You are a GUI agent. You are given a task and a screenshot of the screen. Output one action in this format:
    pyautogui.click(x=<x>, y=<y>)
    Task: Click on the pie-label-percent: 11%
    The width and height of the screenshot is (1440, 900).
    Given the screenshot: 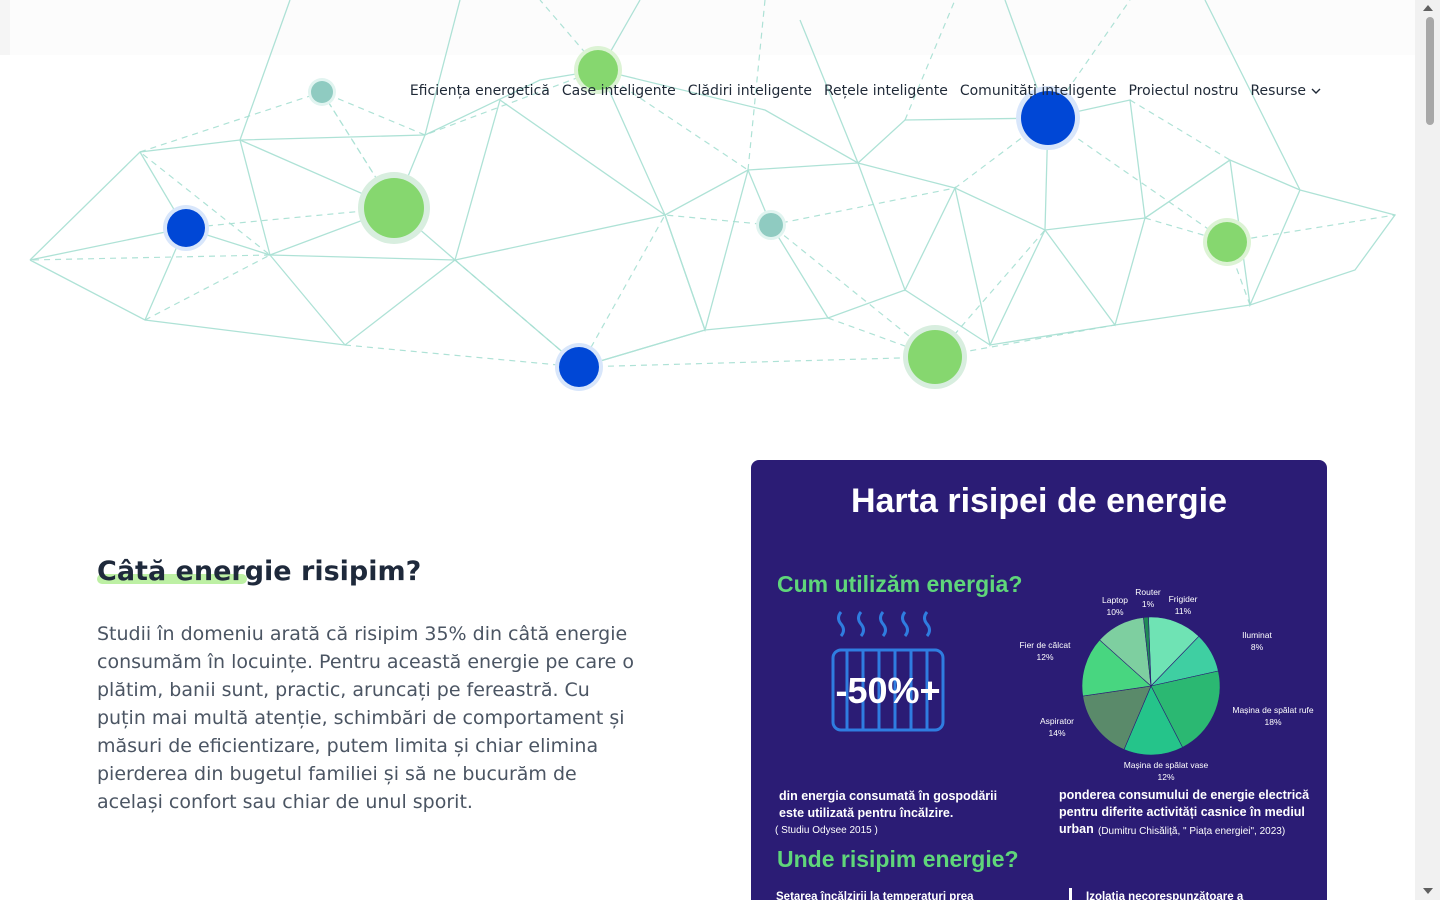 What is the action you would take?
    pyautogui.click(x=1183, y=611)
    